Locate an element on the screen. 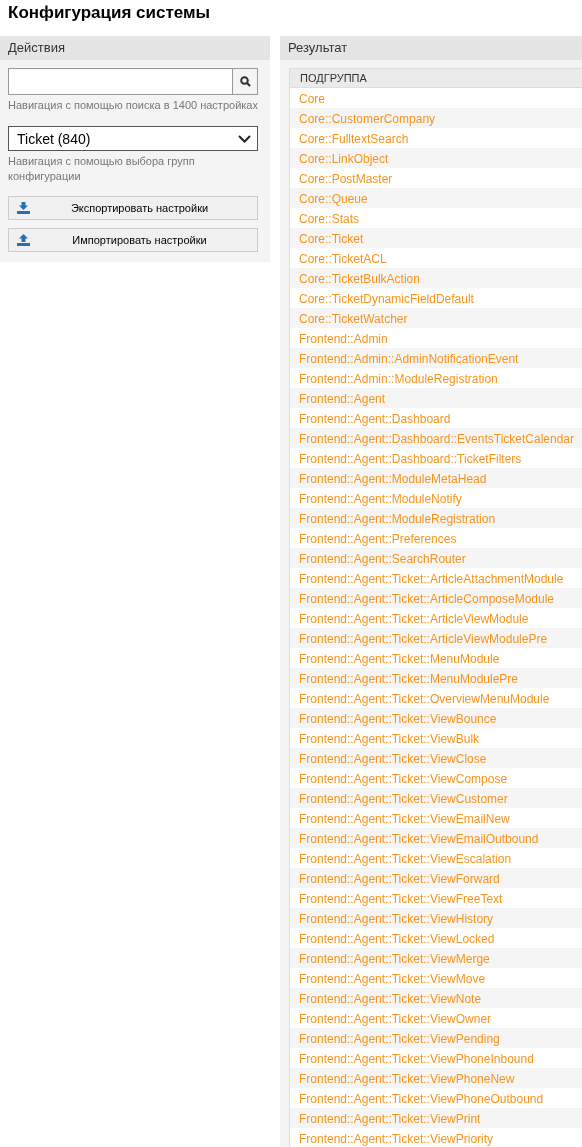  chevron-icon is located at coordinates (244, 138).